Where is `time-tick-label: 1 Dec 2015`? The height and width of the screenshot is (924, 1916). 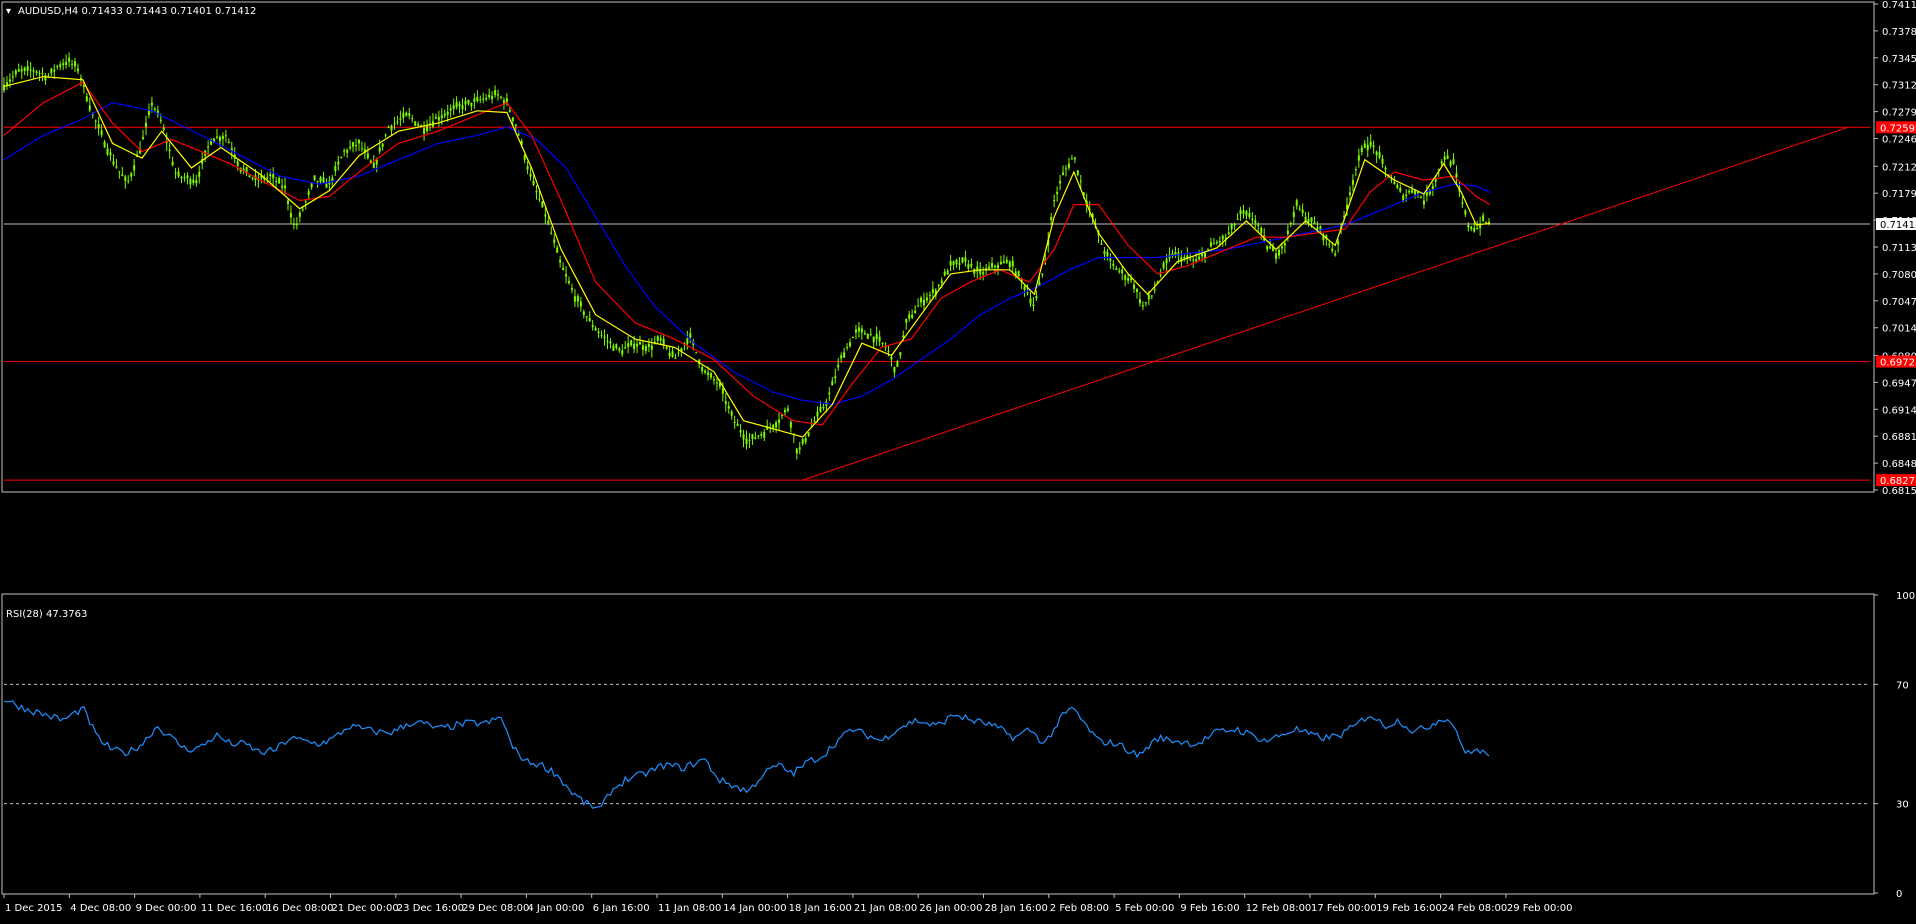 time-tick-label: 1 Dec 2015 is located at coordinates (34, 908).